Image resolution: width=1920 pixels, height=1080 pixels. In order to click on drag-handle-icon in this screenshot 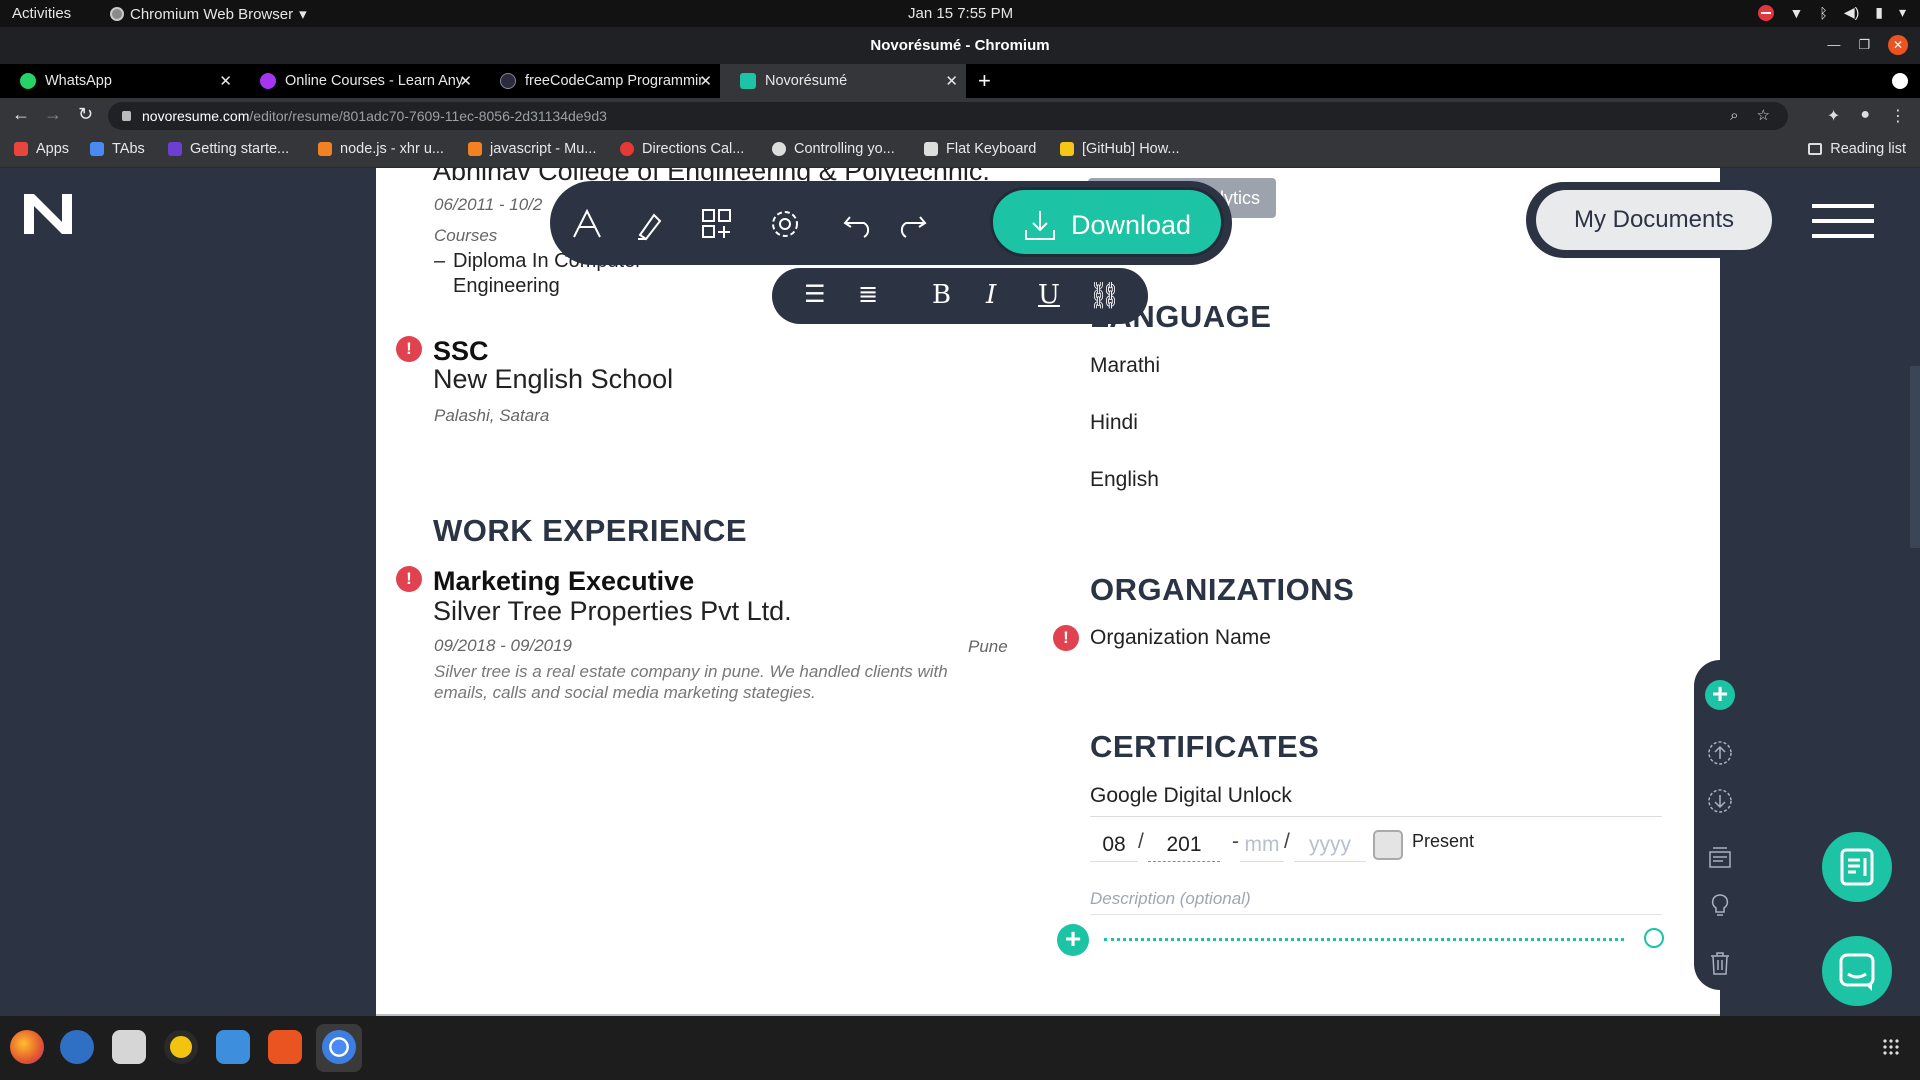, I will do `click(1654, 938)`.